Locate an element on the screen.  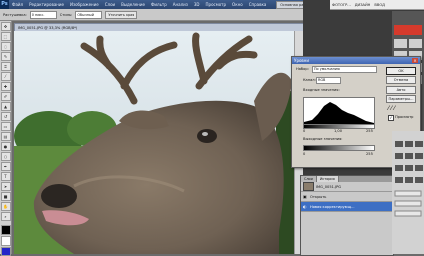
hand-icon: ✋ is located at coordinates (5, 206).